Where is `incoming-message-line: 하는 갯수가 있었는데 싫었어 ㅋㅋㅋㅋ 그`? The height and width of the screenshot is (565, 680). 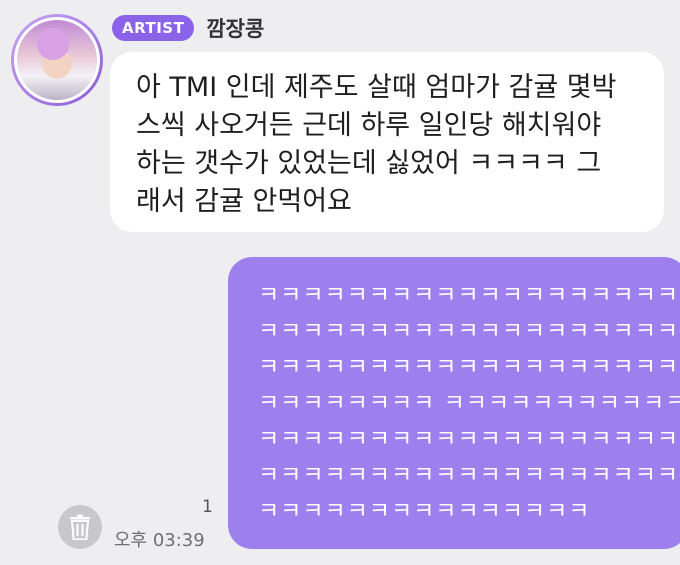
incoming-message-line: 하는 갯수가 있었는데 싫었어 ㅋㅋㅋㅋ 그 is located at coordinates (369, 163).